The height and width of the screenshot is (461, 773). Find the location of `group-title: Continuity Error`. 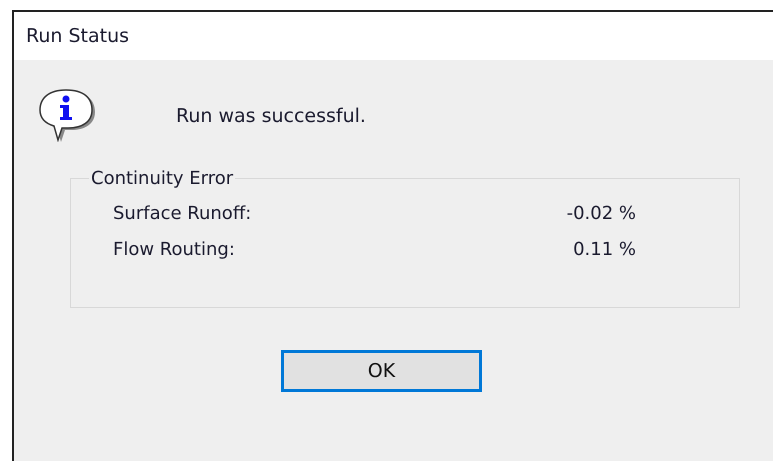

group-title: Continuity Error is located at coordinates (162, 178).